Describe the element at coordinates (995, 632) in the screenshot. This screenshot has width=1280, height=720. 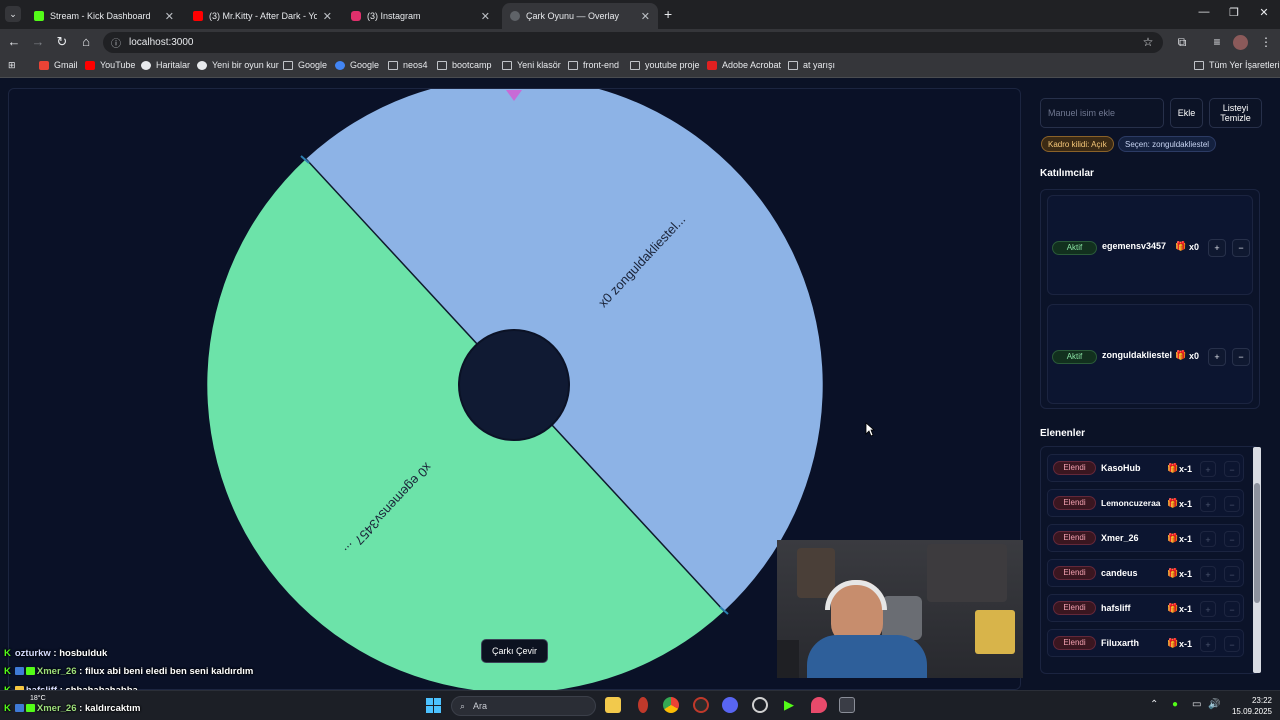
I see `poster-decoration` at that location.